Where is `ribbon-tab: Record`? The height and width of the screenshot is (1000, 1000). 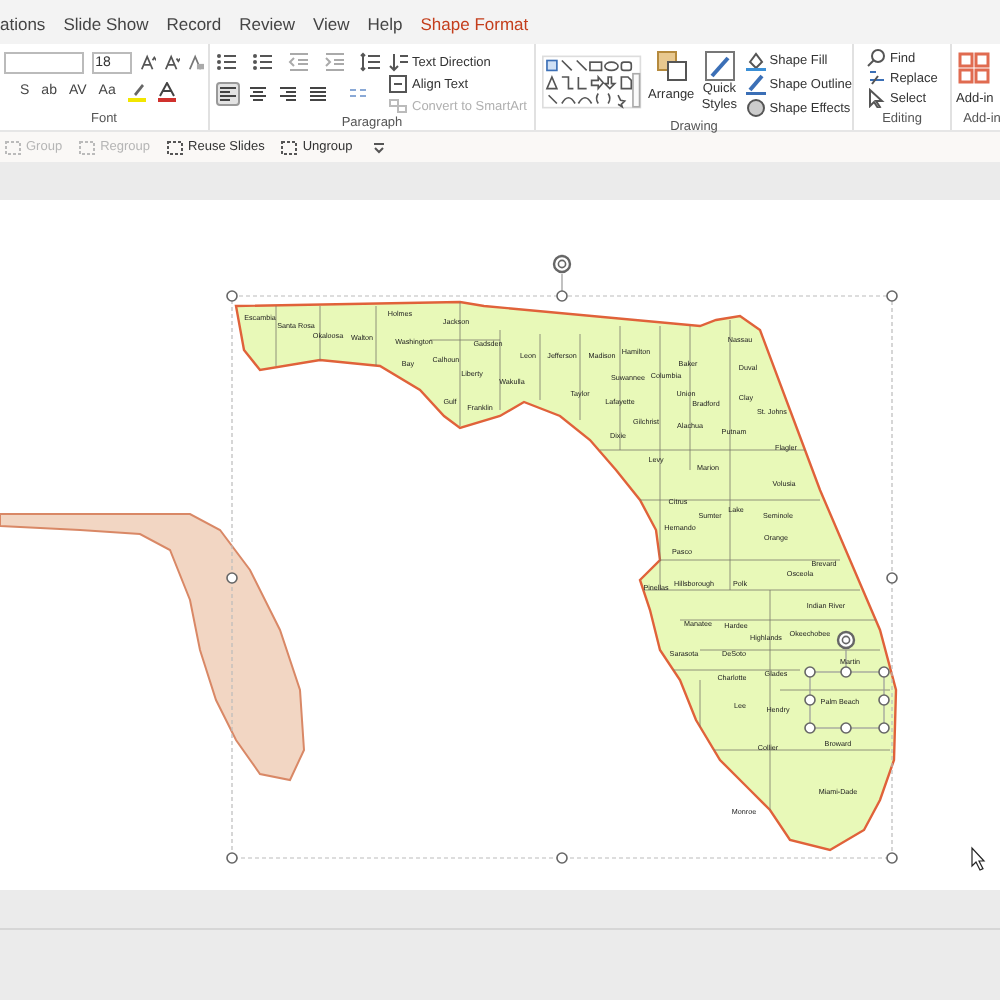 ribbon-tab: Record is located at coordinates (194, 24).